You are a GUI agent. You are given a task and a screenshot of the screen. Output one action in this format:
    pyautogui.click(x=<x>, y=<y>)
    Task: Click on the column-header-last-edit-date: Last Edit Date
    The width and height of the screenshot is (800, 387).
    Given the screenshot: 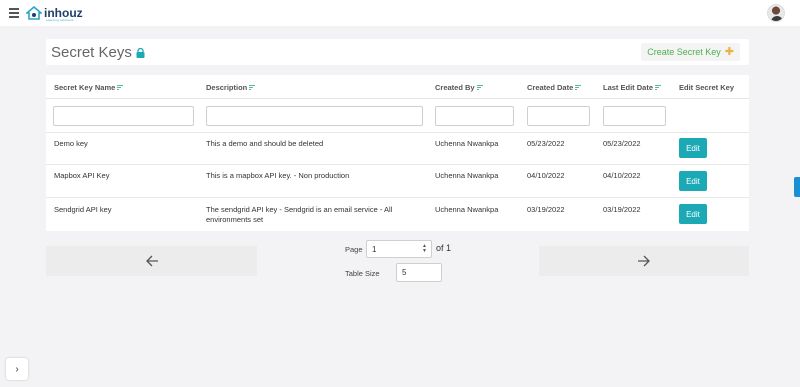 What is the action you would take?
    pyautogui.click(x=632, y=87)
    